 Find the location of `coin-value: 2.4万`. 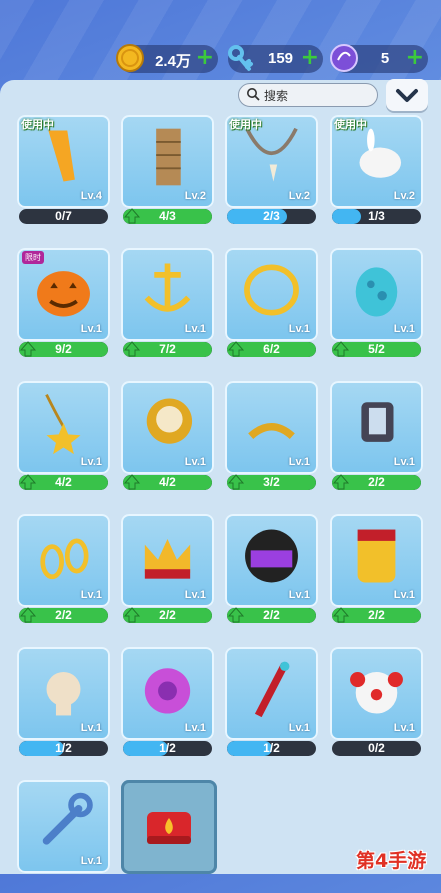

coin-value: 2.4万 is located at coordinates (173, 61).